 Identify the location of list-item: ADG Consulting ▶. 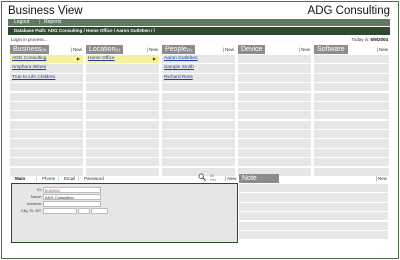
(46, 59).